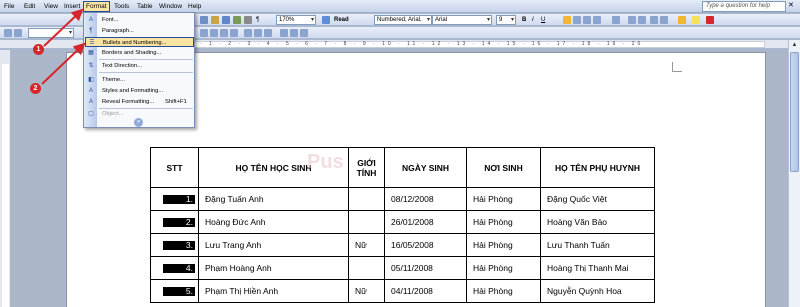 The image size is (800, 307). Describe the element at coordinates (38, 49) in the screenshot. I see `callout-badge-1: 1` at that location.